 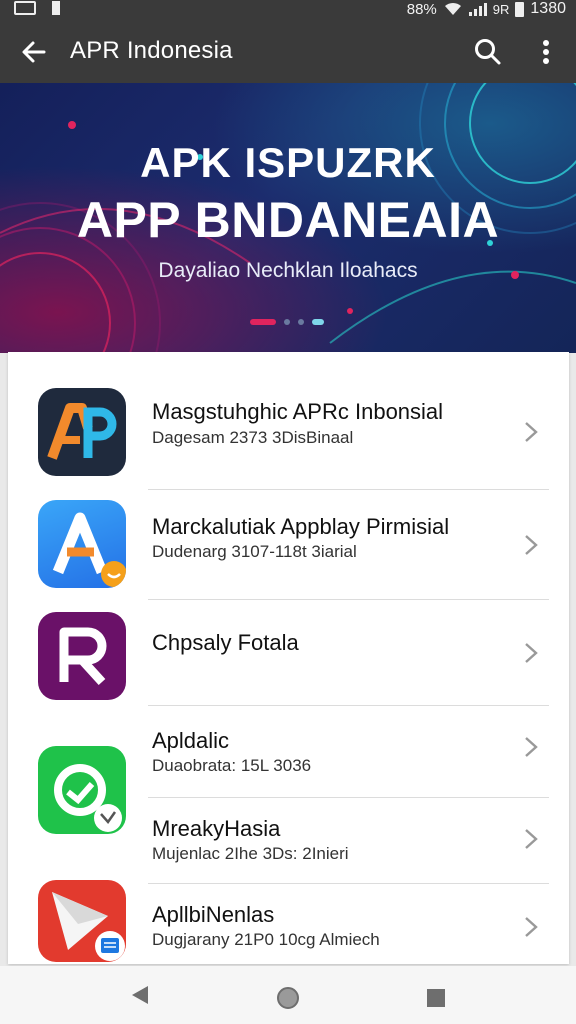 What do you see at coordinates (520, 9) in the screenshot?
I see `battery-icon` at bounding box center [520, 9].